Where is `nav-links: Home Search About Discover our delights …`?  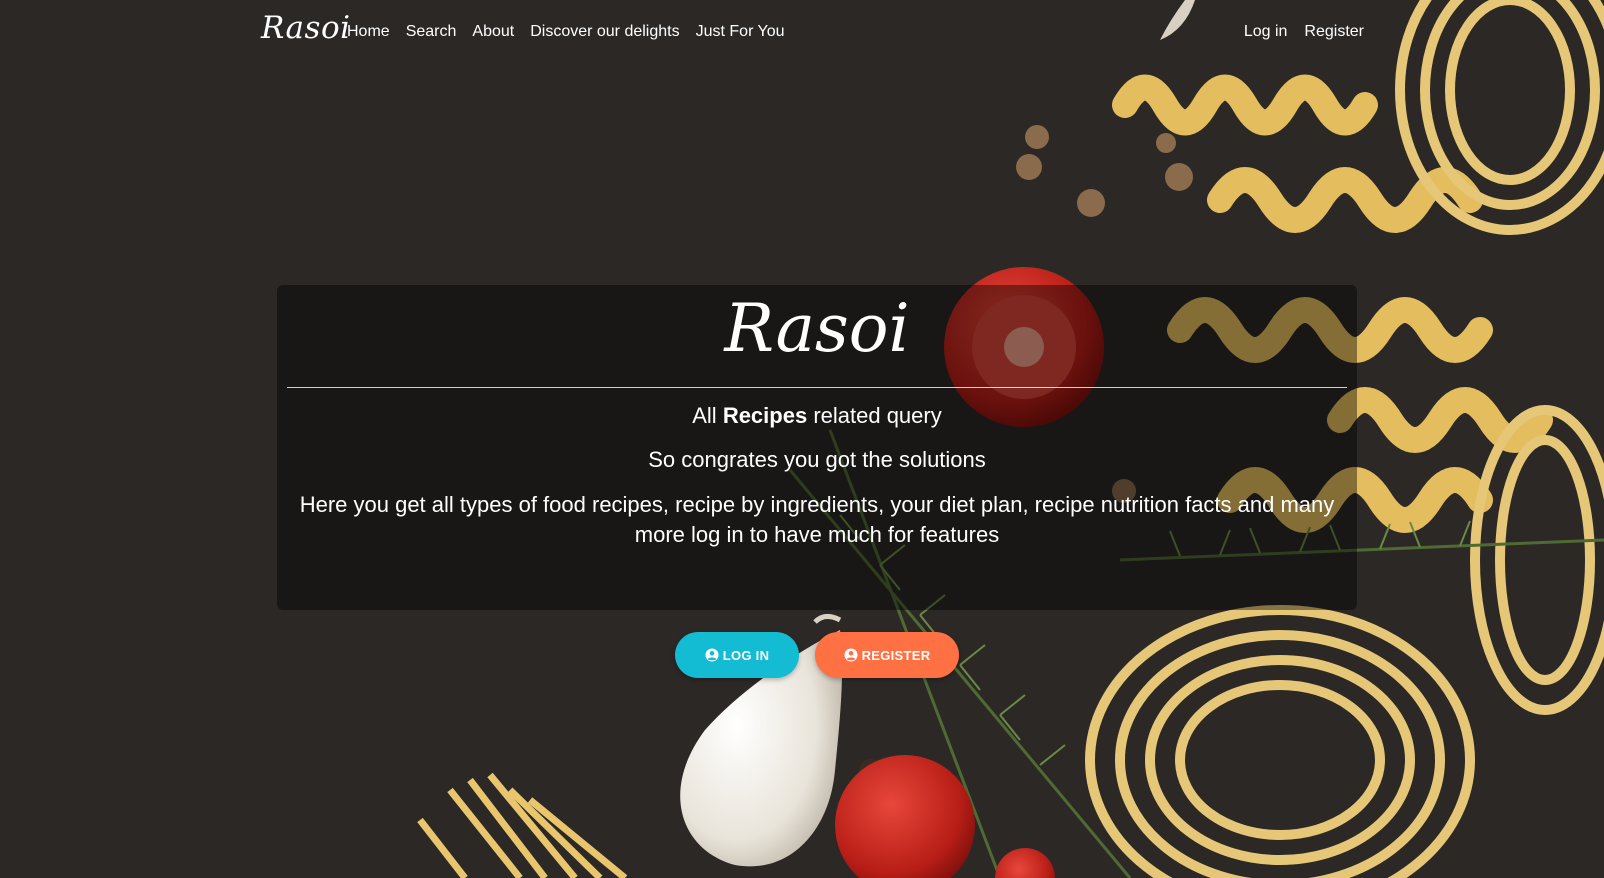 nav-links: Home Search About Discover our delights … is located at coordinates (566, 32).